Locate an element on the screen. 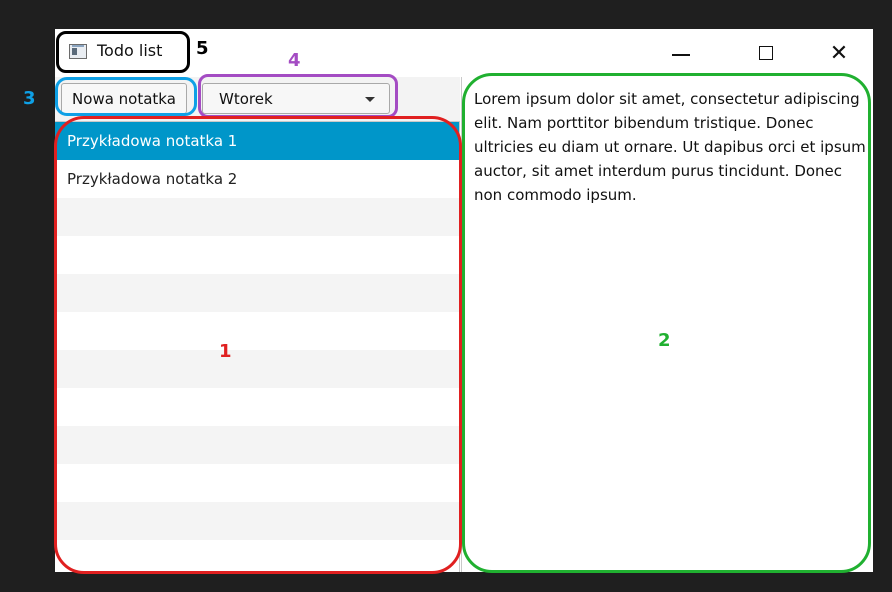 This screenshot has height=592, width=892. annotation-label-title: 5 is located at coordinates (202, 48).